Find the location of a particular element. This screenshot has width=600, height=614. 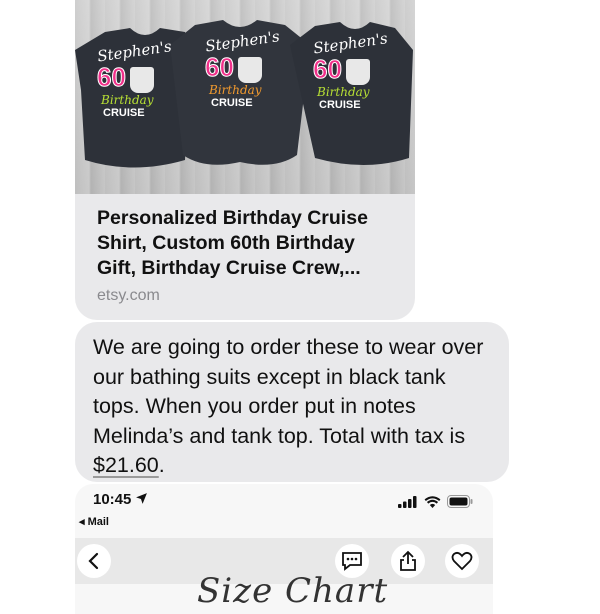

status-time: 10:45 is located at coordinates (120, 499).